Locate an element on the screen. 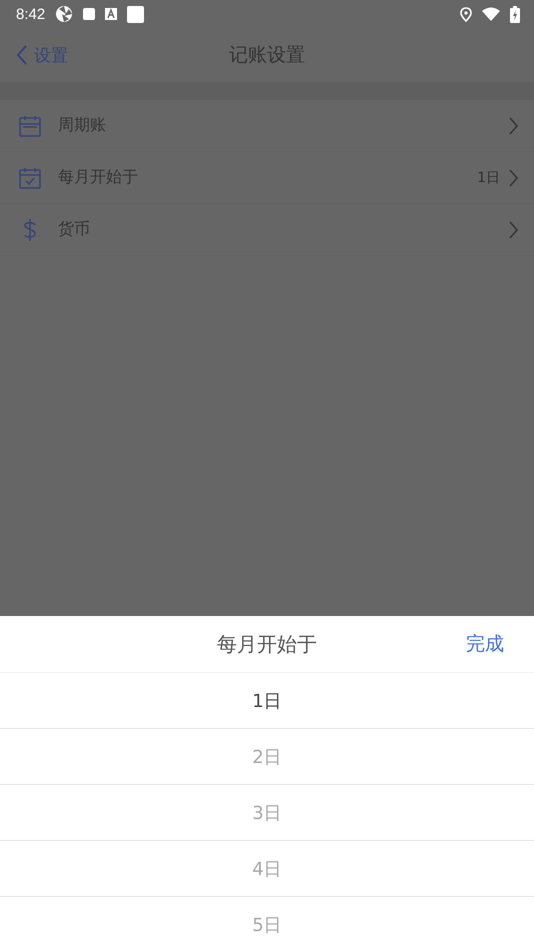 Image resolution: width=534 pixels, height=950 pixels. picker-option: 3日 is located at coordinates (267, 813).